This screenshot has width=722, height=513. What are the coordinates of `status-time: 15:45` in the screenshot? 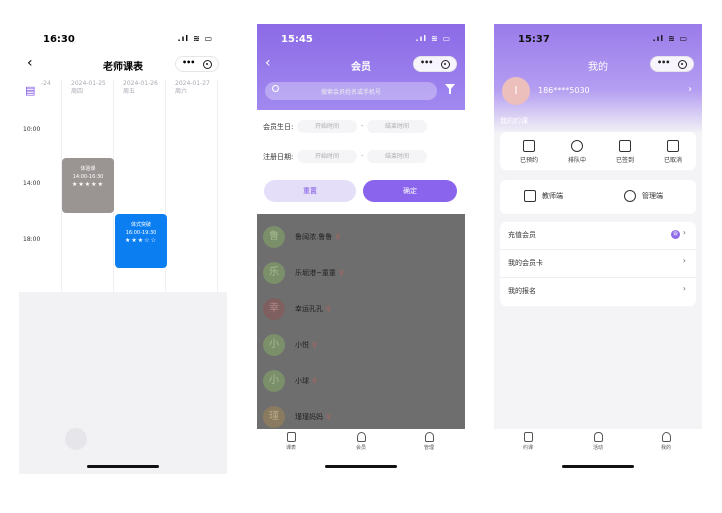 It's located at (297, 39).